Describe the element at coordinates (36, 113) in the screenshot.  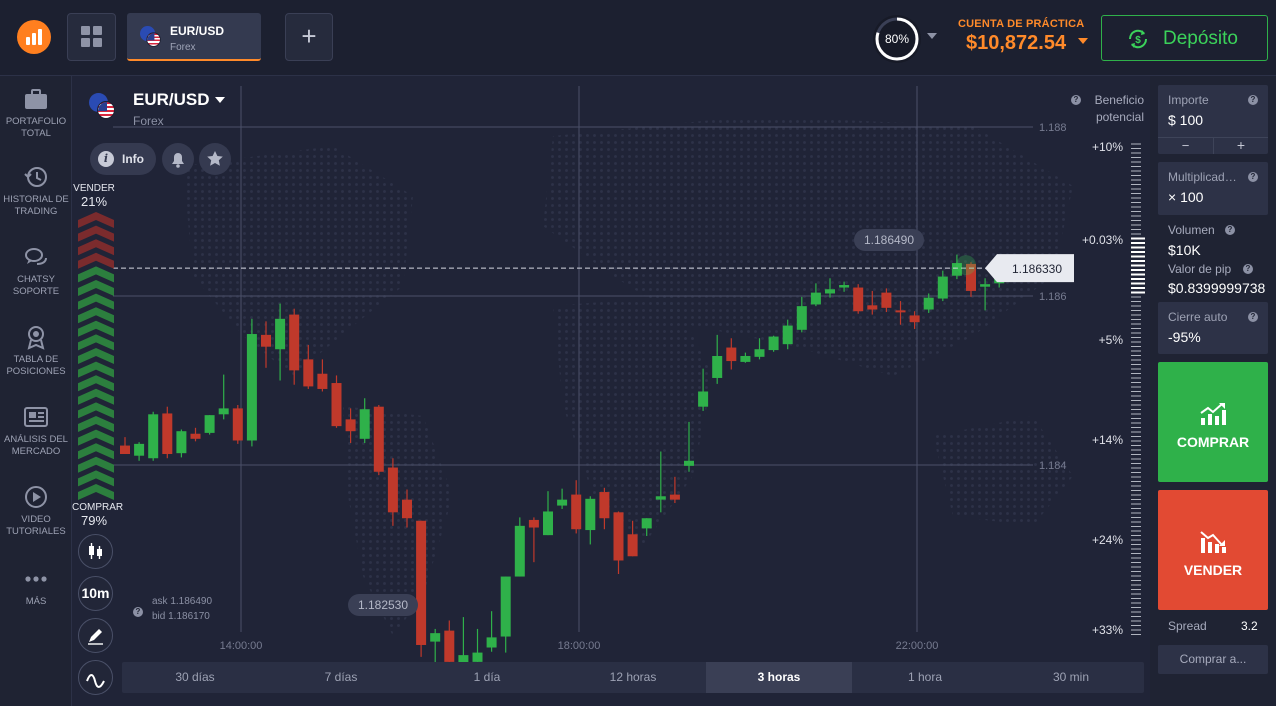
I see `sidebar-item-portfolio: PORTAFOLIO TOTAL` at that location.